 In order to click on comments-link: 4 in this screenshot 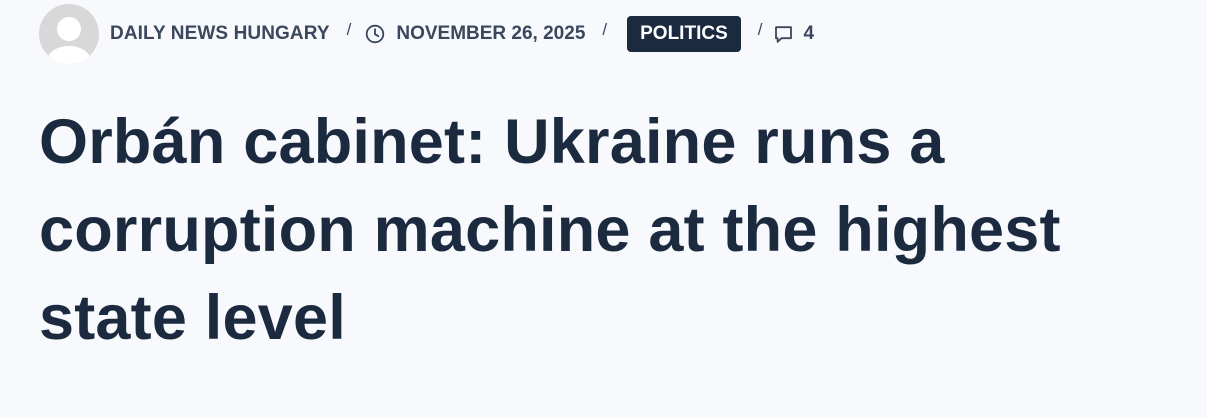, I will do `click(793, 34)`.